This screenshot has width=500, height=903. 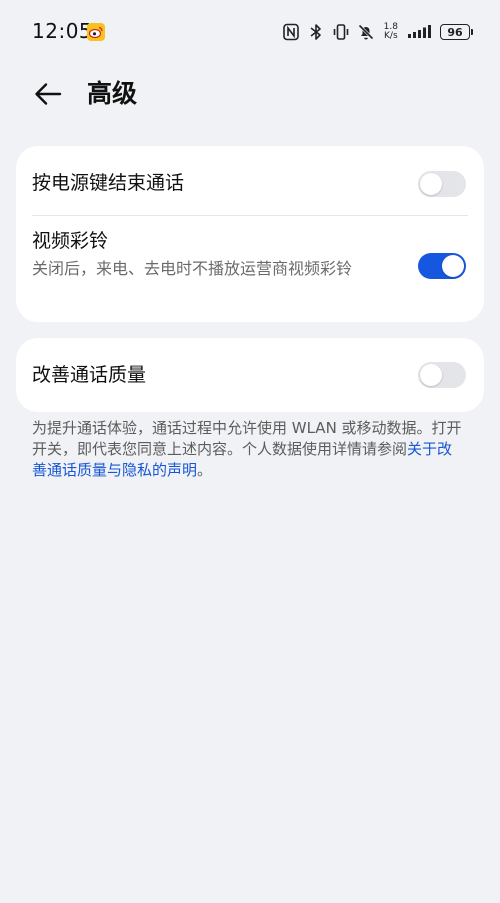 I want to click on video-ringtone-toggle, so click(x=442, y=266).